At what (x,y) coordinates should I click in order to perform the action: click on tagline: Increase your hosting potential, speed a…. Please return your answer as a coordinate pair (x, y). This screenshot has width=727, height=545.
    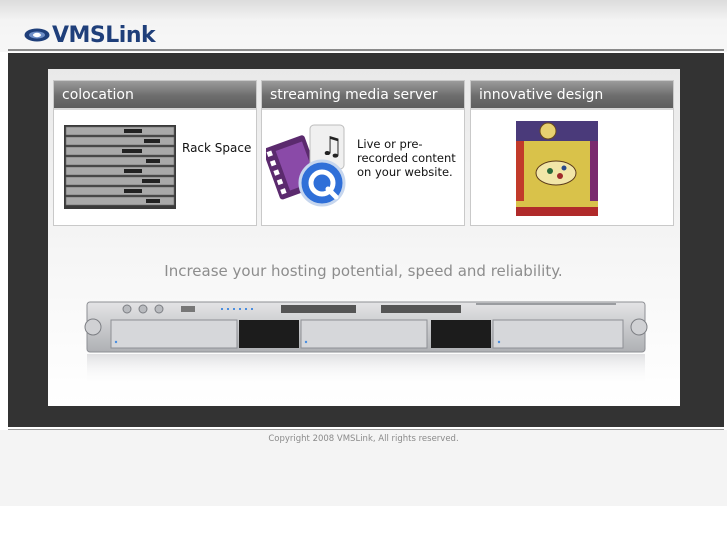
    Looking at the image, I should click on (363, 271).